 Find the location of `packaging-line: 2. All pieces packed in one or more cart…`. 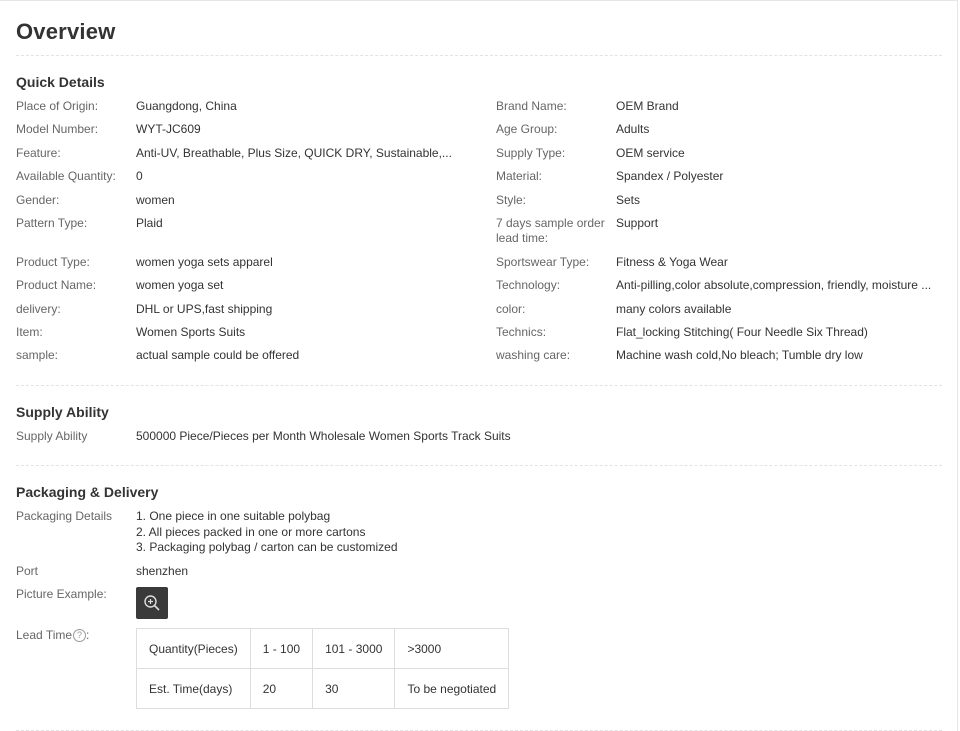

packaging-line: 2. All pieces packed in one or more cart… is located at coordinates (251, 532).